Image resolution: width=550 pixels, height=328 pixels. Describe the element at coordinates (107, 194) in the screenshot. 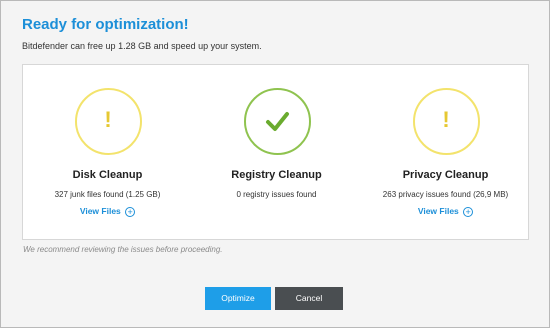

I see `disk-cleanup-description: 327 junk files found (1.25 GB)` at that location.